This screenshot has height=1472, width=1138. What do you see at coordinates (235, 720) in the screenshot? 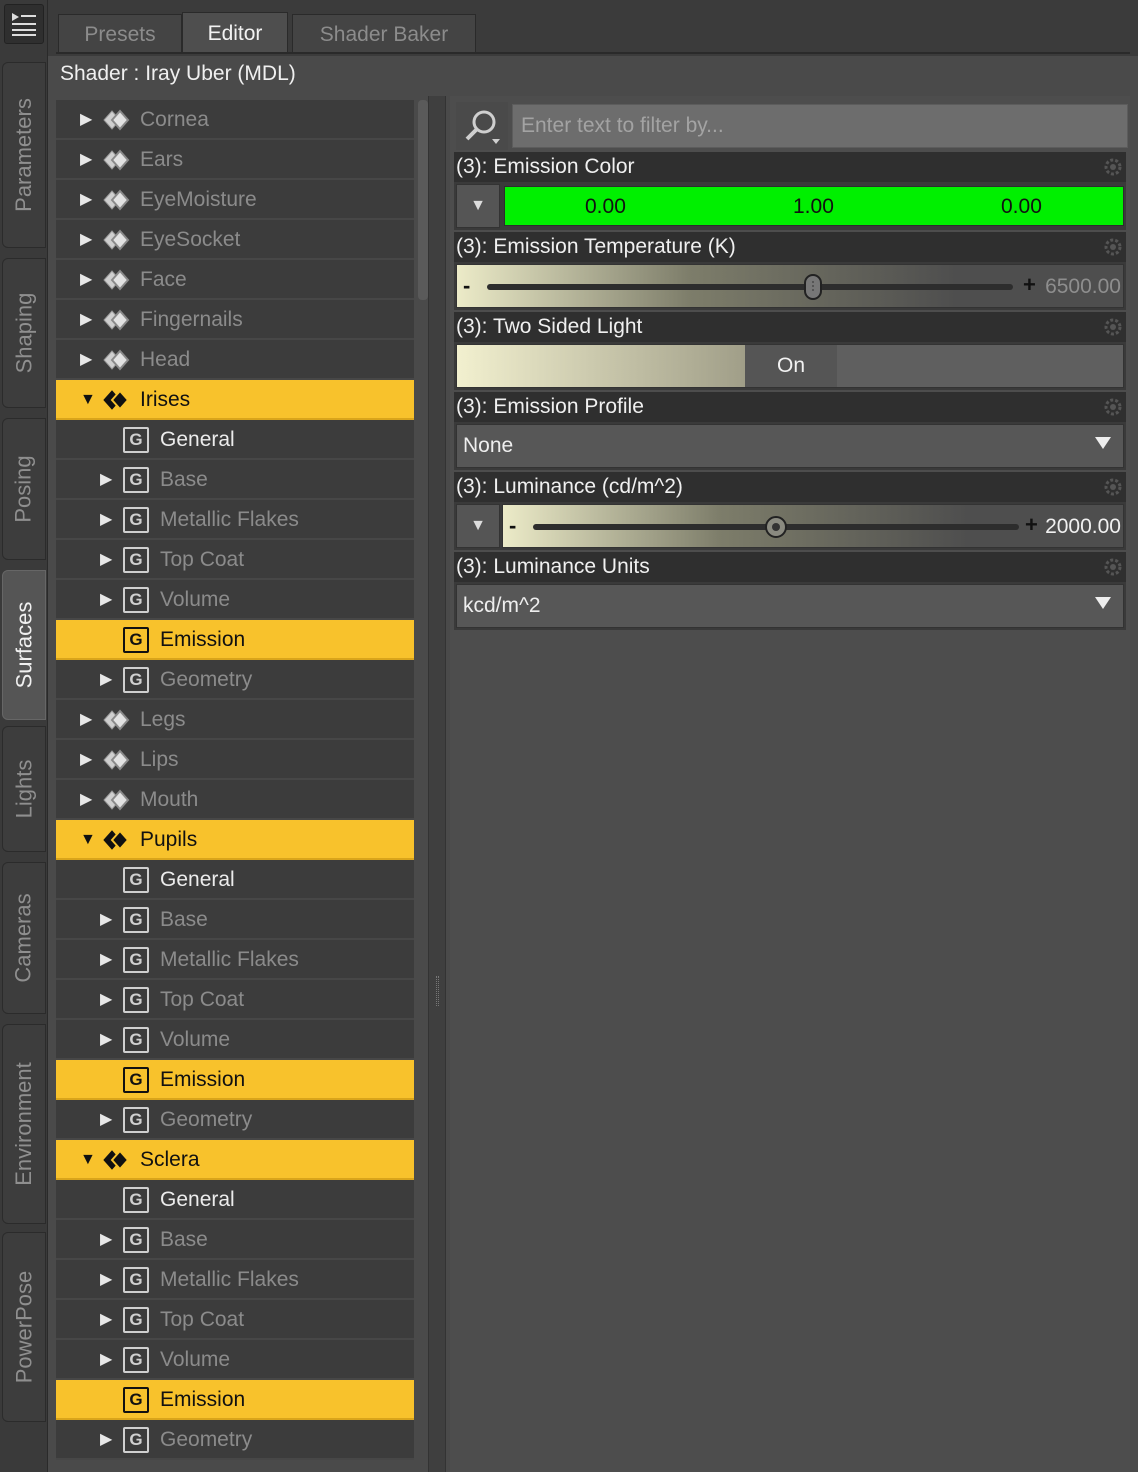
I see `tree-material-row: ▶ Legs` at bounding box center [235, 720].